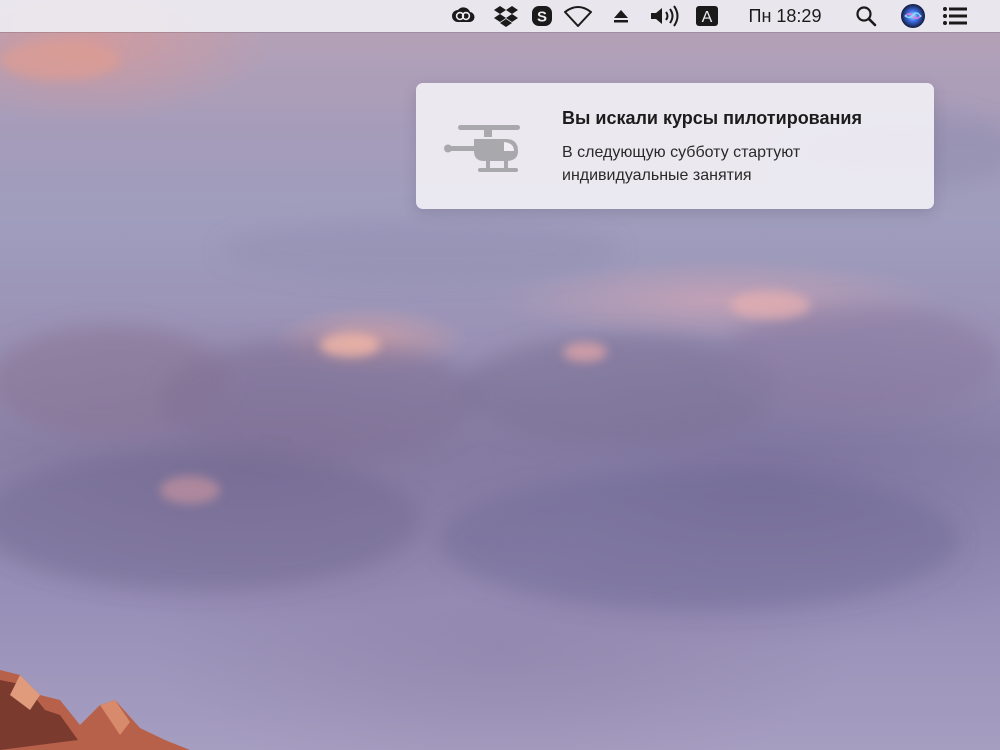 The image size is (1000, 750). I want to click on notification-title: Вы искали курсы пилотирования, so click(712, 118).